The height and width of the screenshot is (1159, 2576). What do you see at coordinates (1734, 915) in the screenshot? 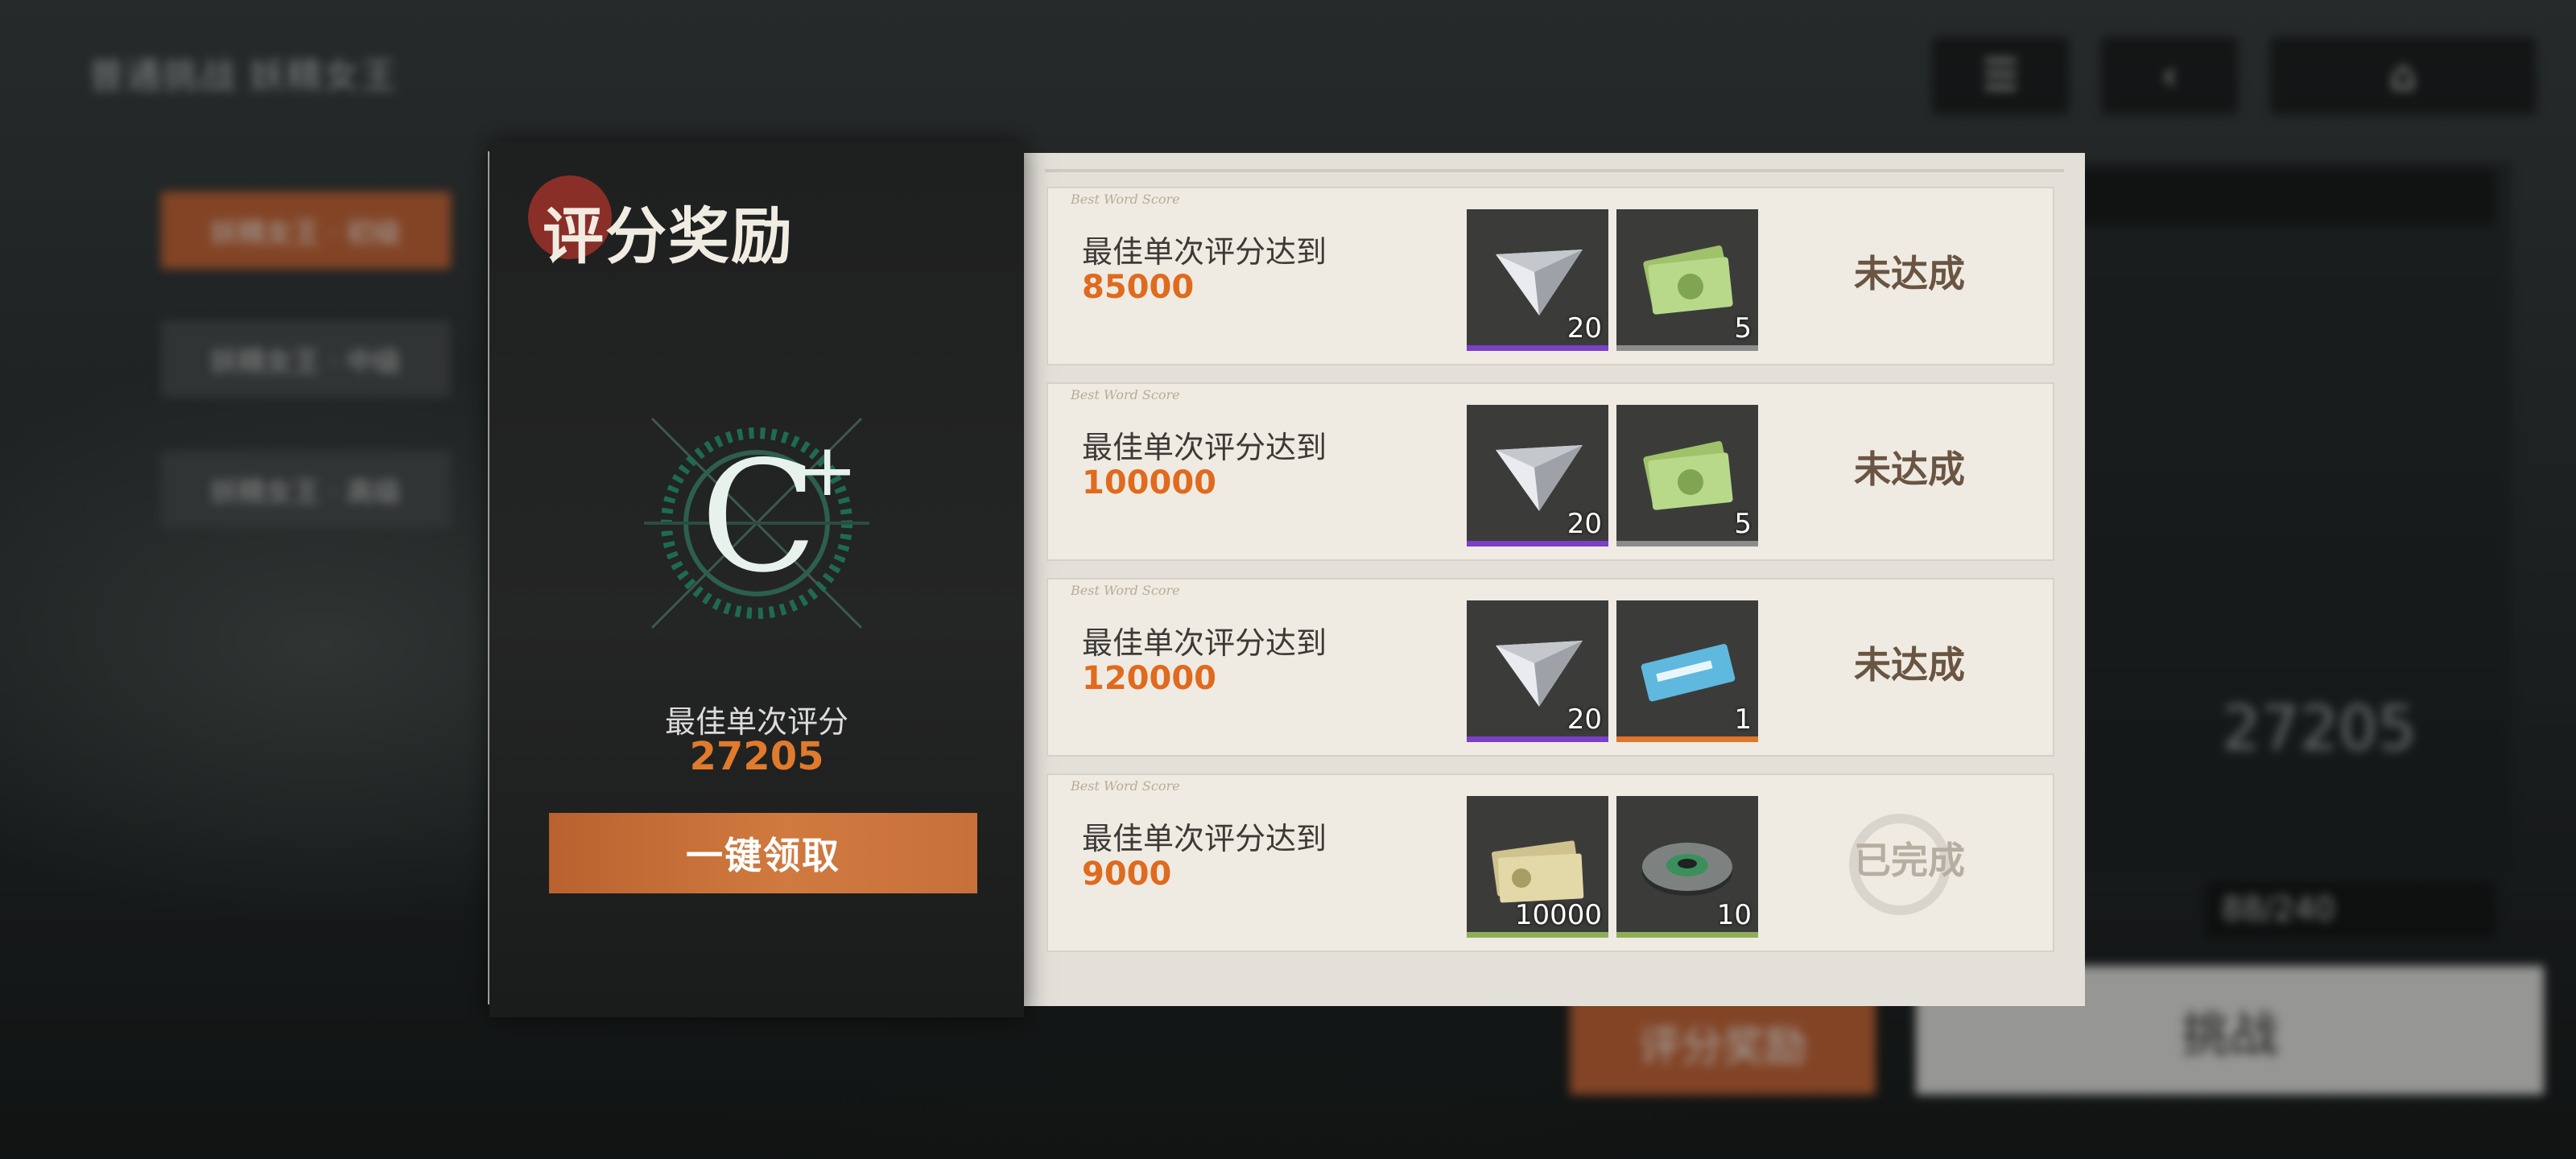
I see `item-quantity: 10` at bounding box center [1734, 915].